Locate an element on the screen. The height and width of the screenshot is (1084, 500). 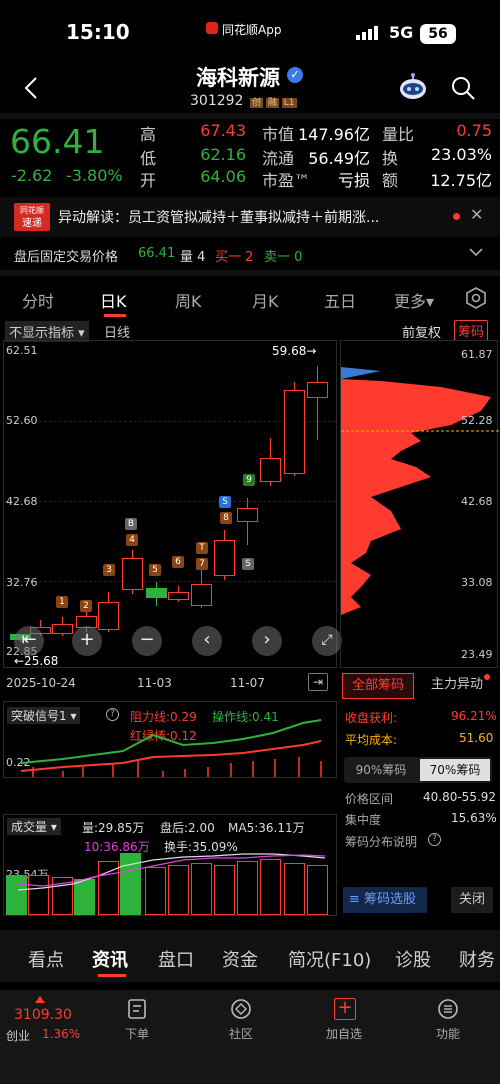
scroll-right-button: › is located at coordinates (267, 641).